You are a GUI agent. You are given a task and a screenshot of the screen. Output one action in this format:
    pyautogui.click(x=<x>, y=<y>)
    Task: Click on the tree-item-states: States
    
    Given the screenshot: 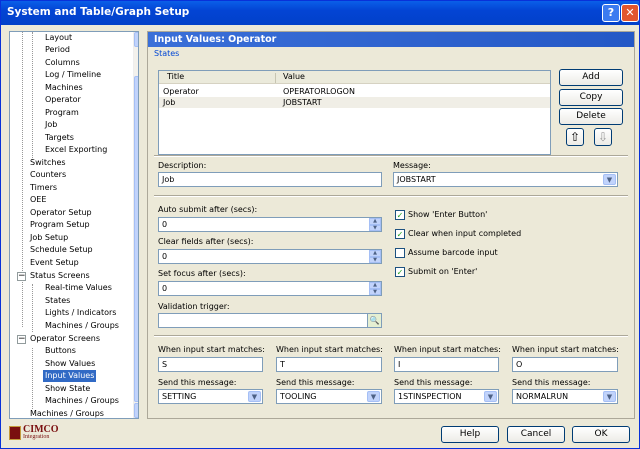 What is the action you would take?
    pyautogui.click(x=57, y=301)
    